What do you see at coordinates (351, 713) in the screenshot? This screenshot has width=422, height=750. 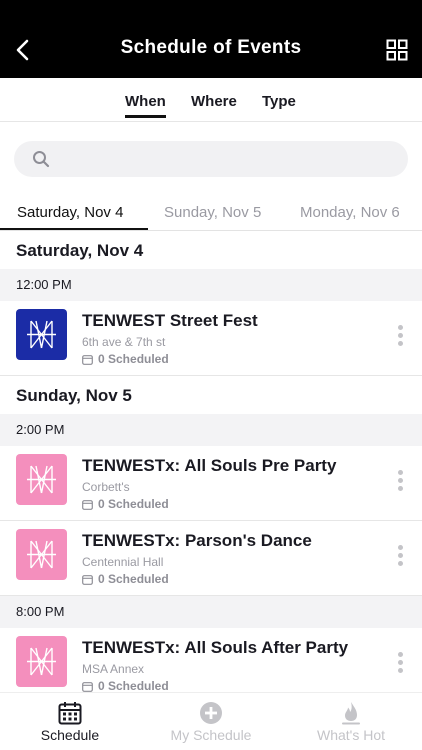 I see `flame-icon` at bounding box center [351, 713].